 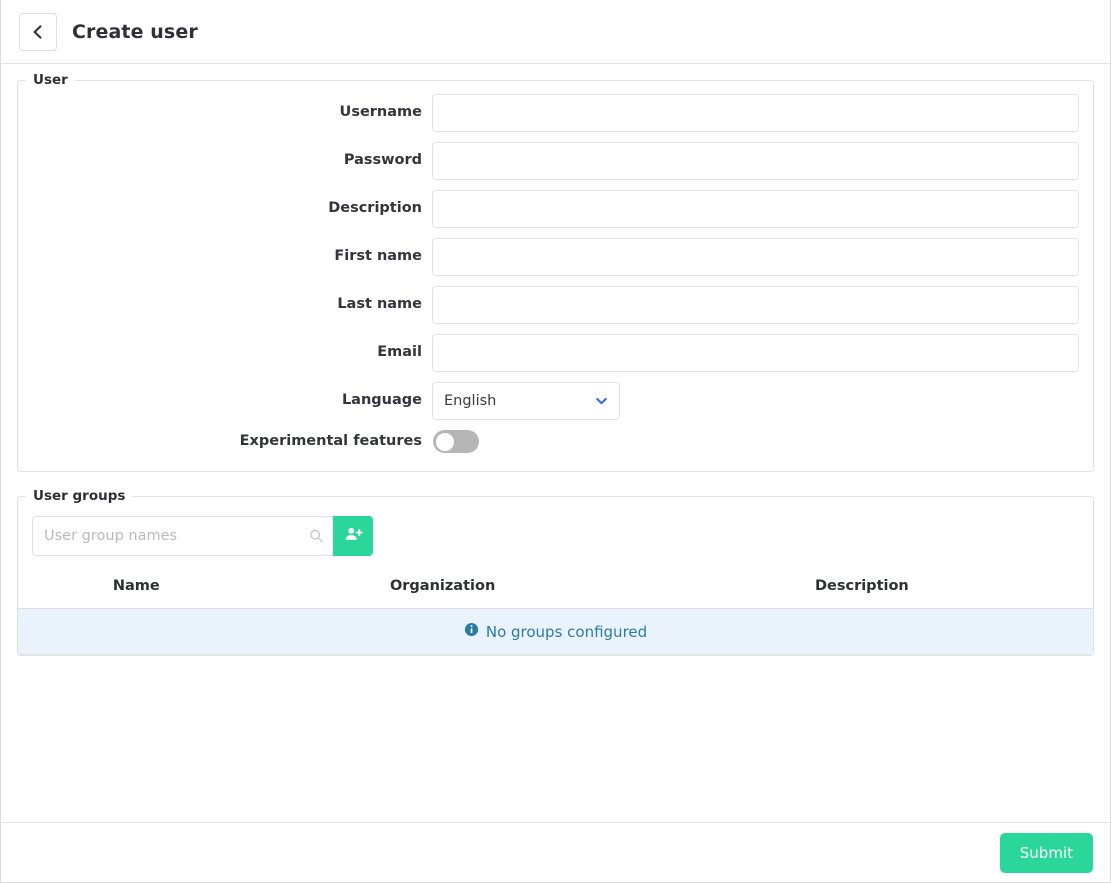 What do you see at coordinates (445, 441) in the screenshot?
I see `toggle-knob` at bounding box center [445, 441].